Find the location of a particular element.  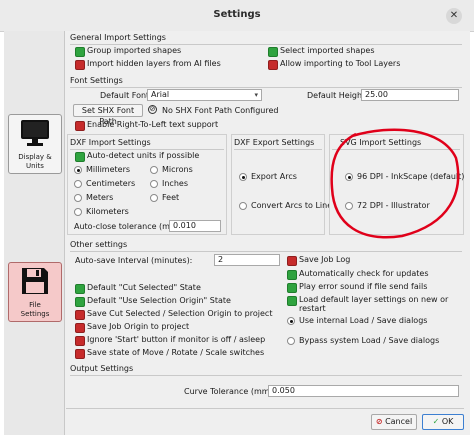

shx-status-text: No SHX Font Path Configured is located at coordinates (220, 110).